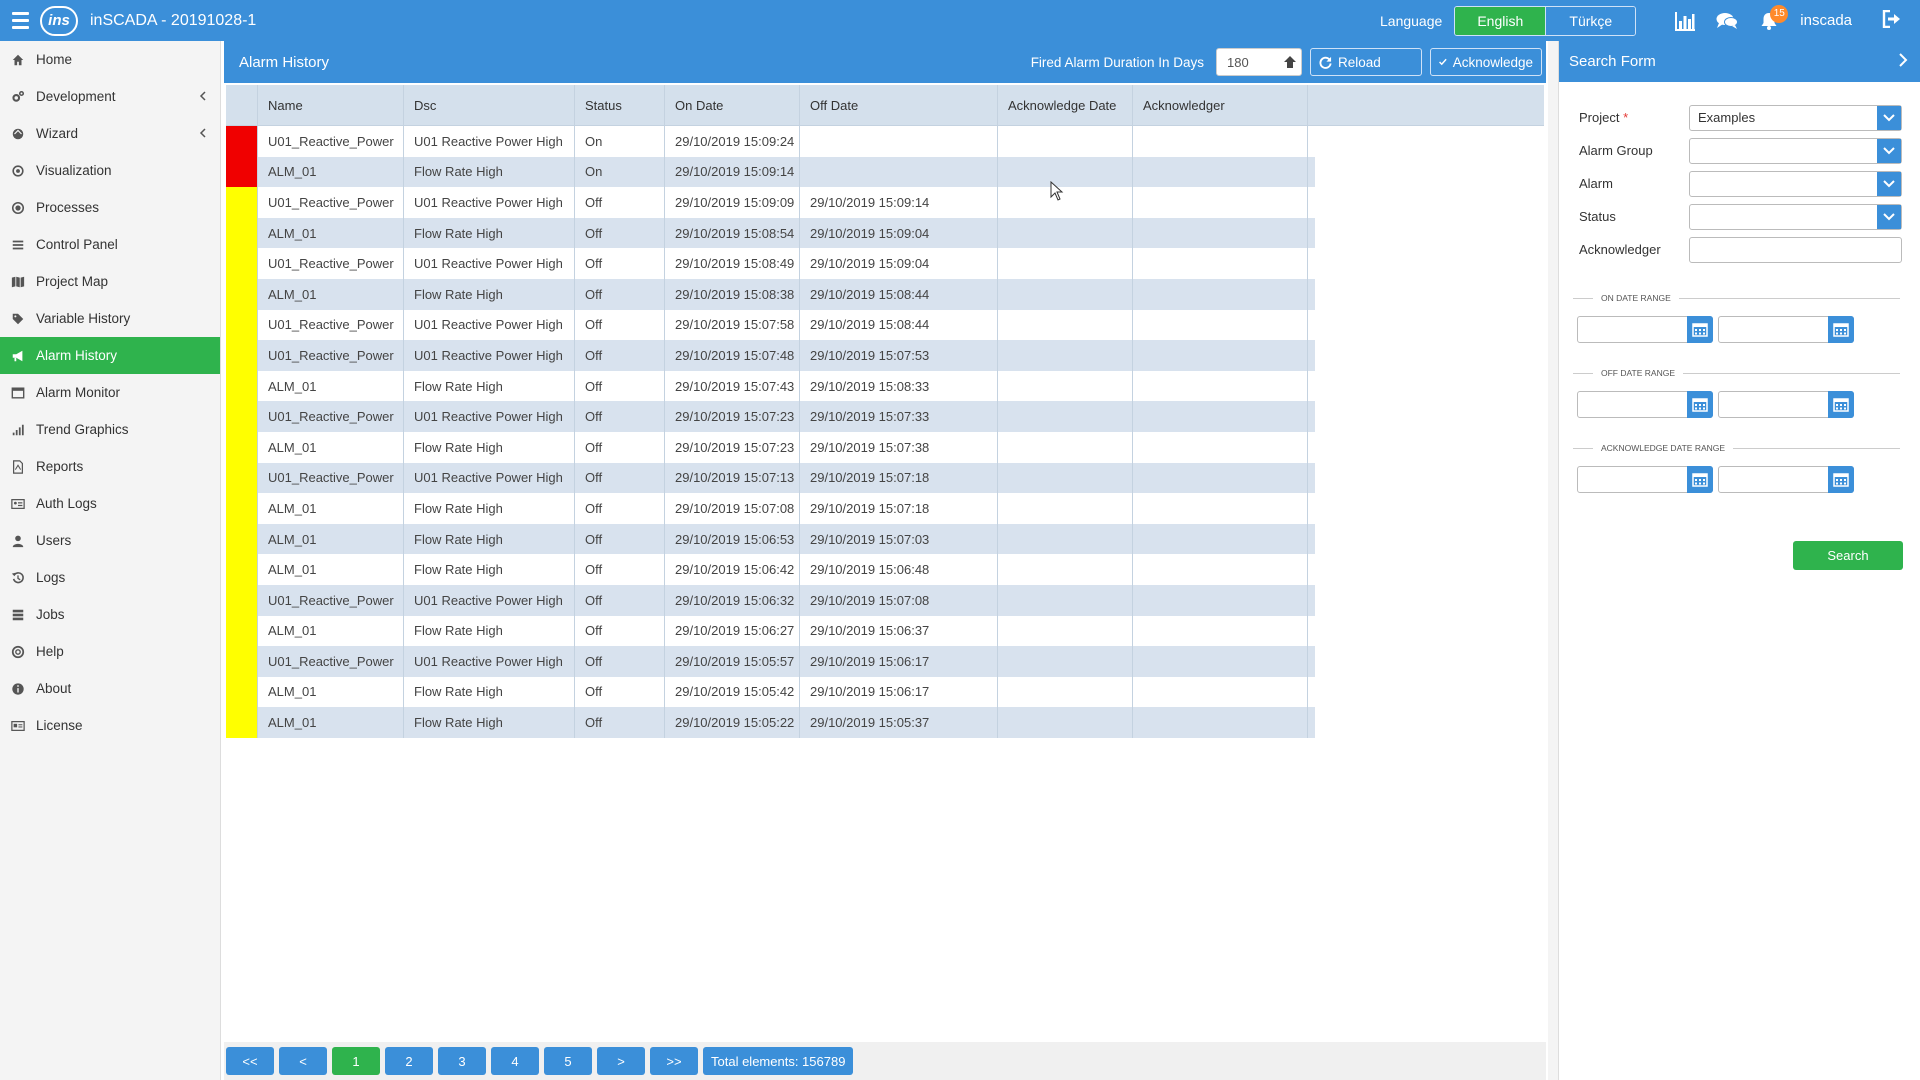 The height and width of the screenshot is (1080, 1920). I want to click on sidebar-item-license: License, so click(110, 725).